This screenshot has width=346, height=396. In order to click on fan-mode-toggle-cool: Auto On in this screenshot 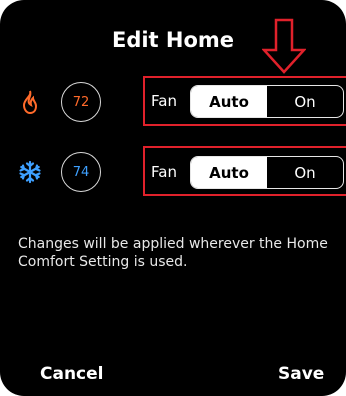, I will do `click(267, 172)`.